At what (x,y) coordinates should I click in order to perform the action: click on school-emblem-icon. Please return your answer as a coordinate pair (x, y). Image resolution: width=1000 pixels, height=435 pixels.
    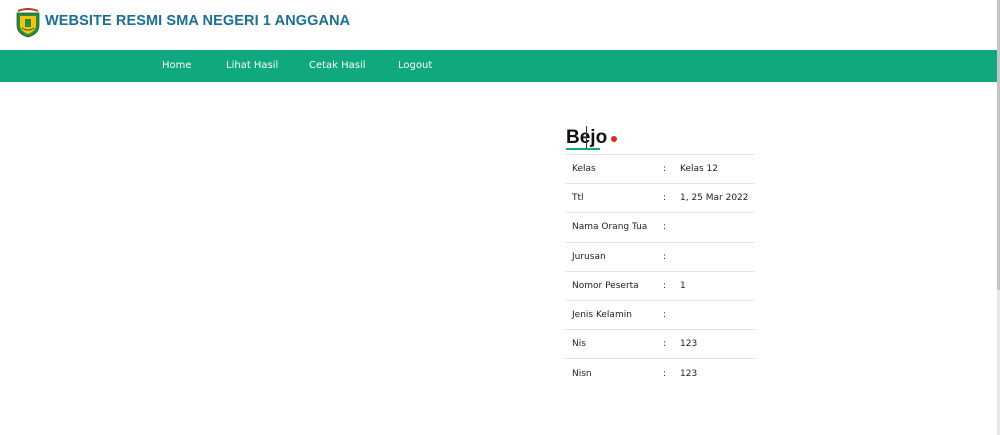
    Looking at the image, I should click on (28, 22).